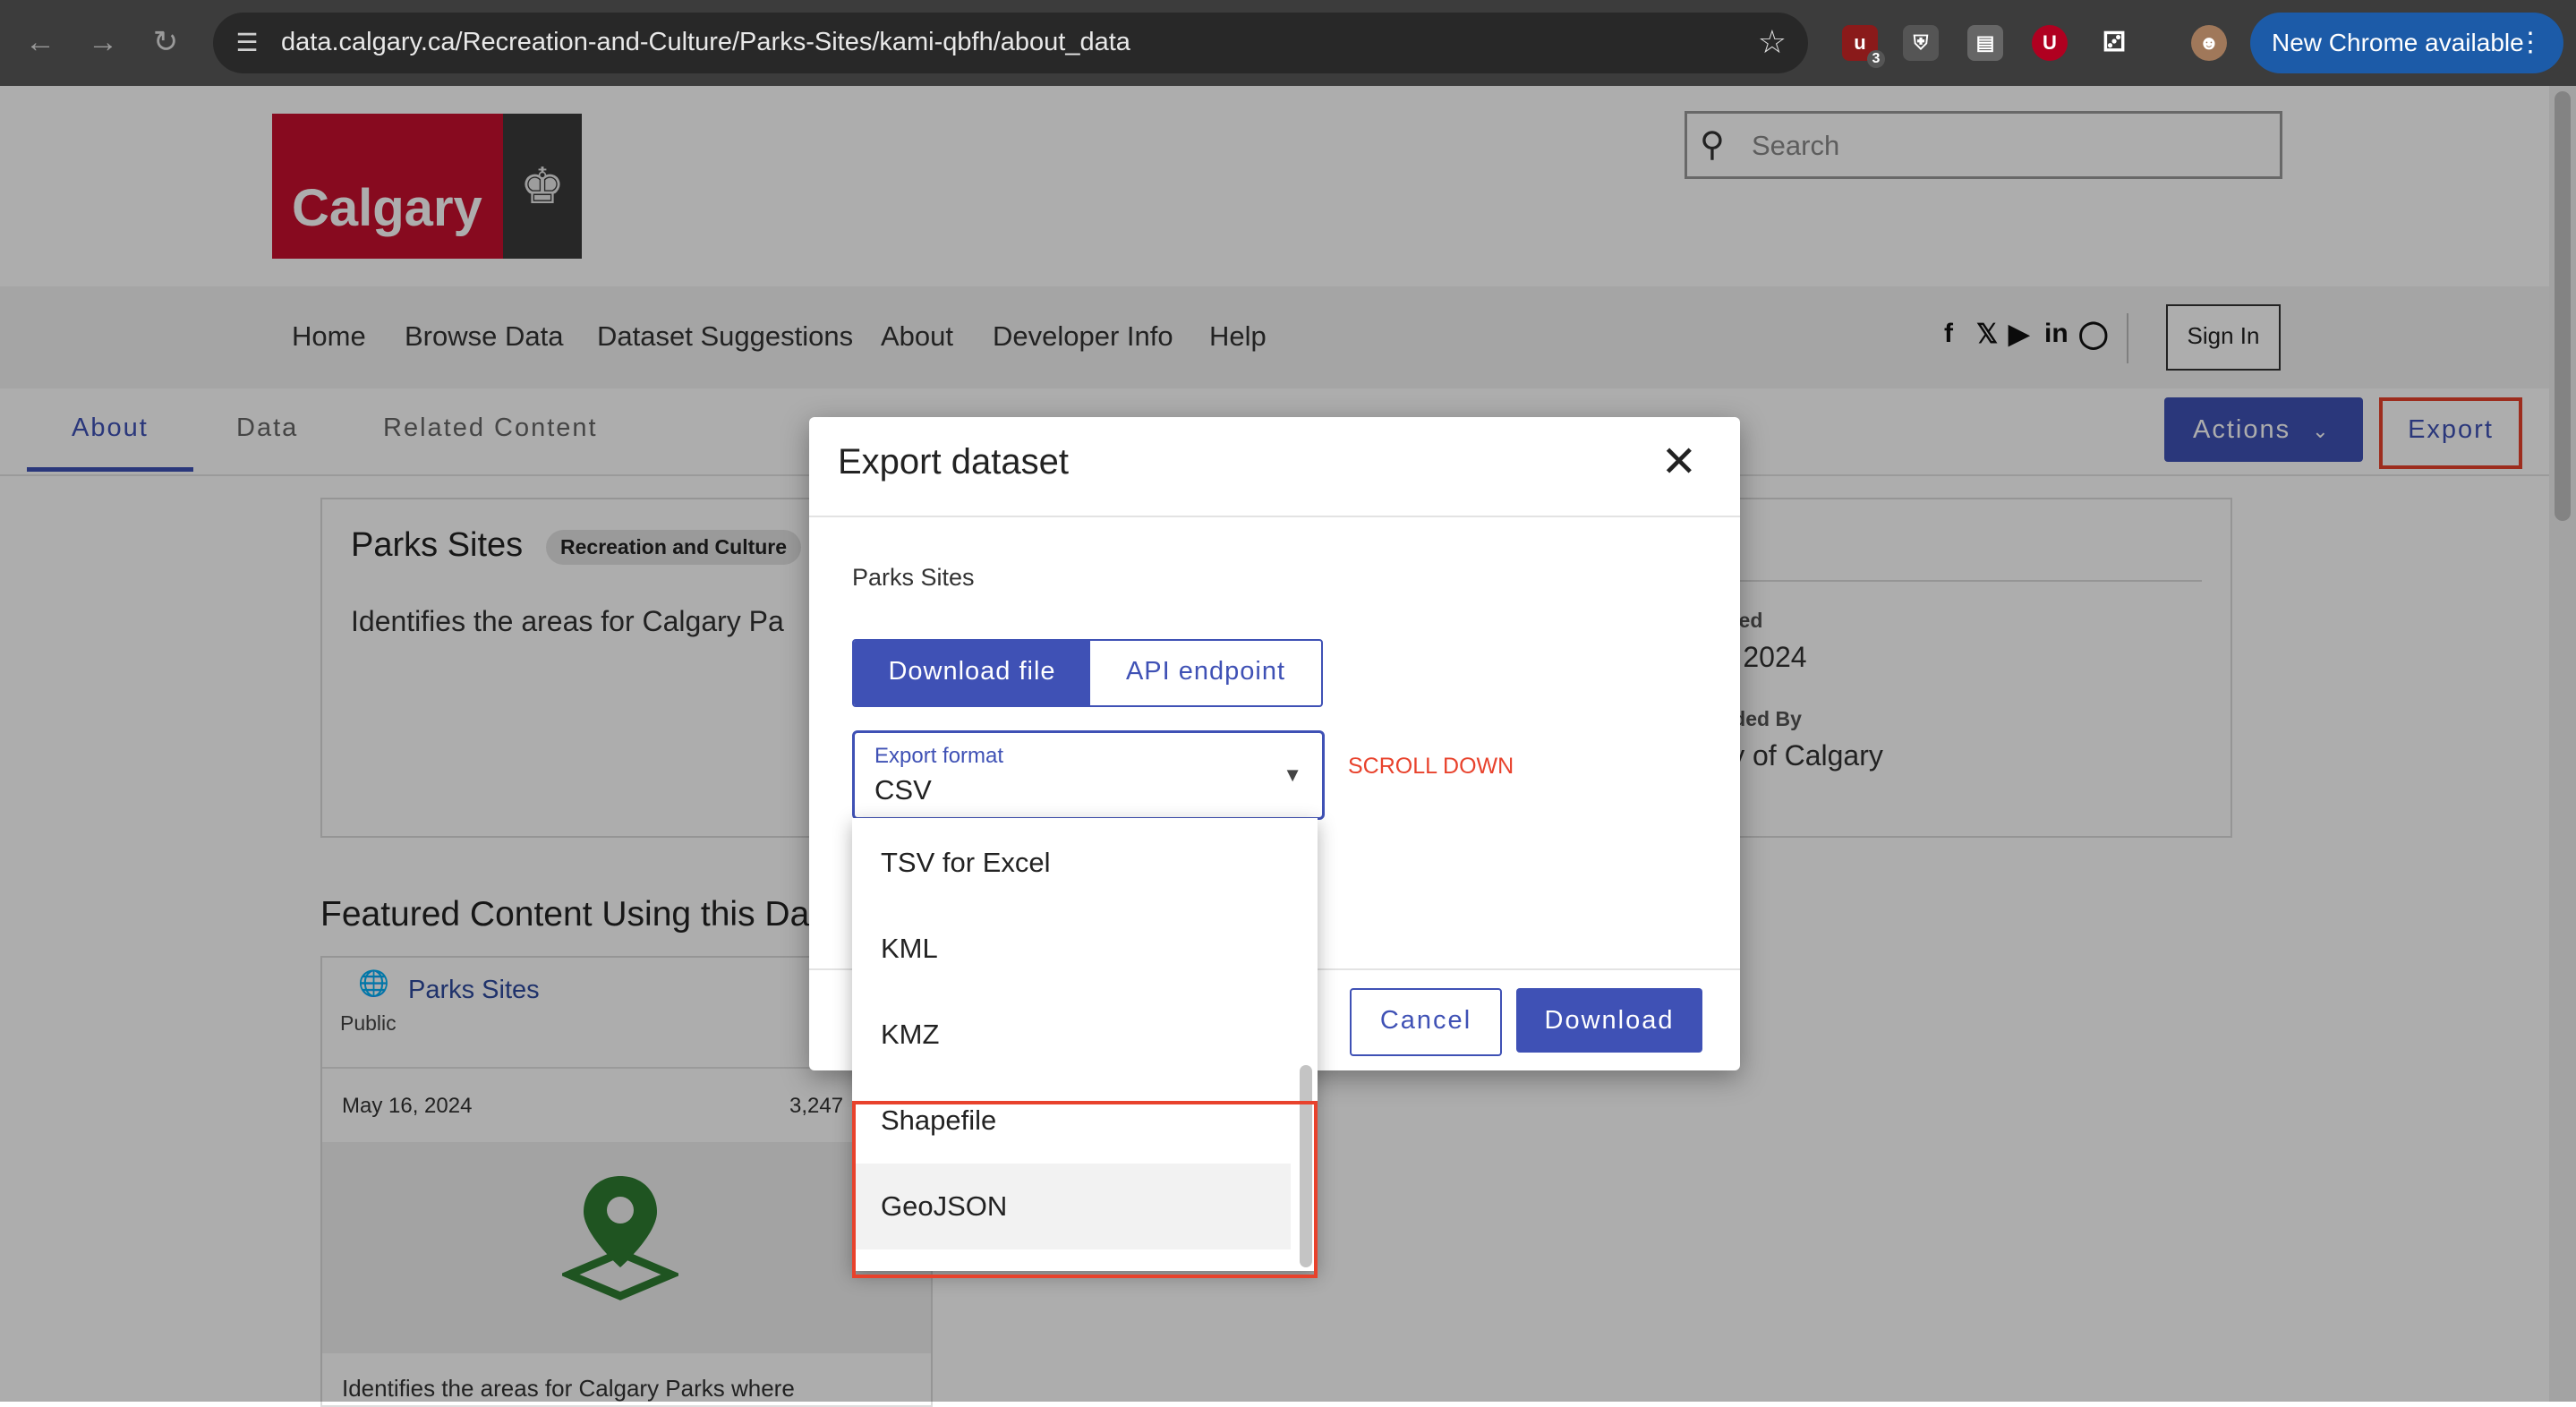  I want to click on api-endpoint-button: API endpoint, so click(1205, 673).